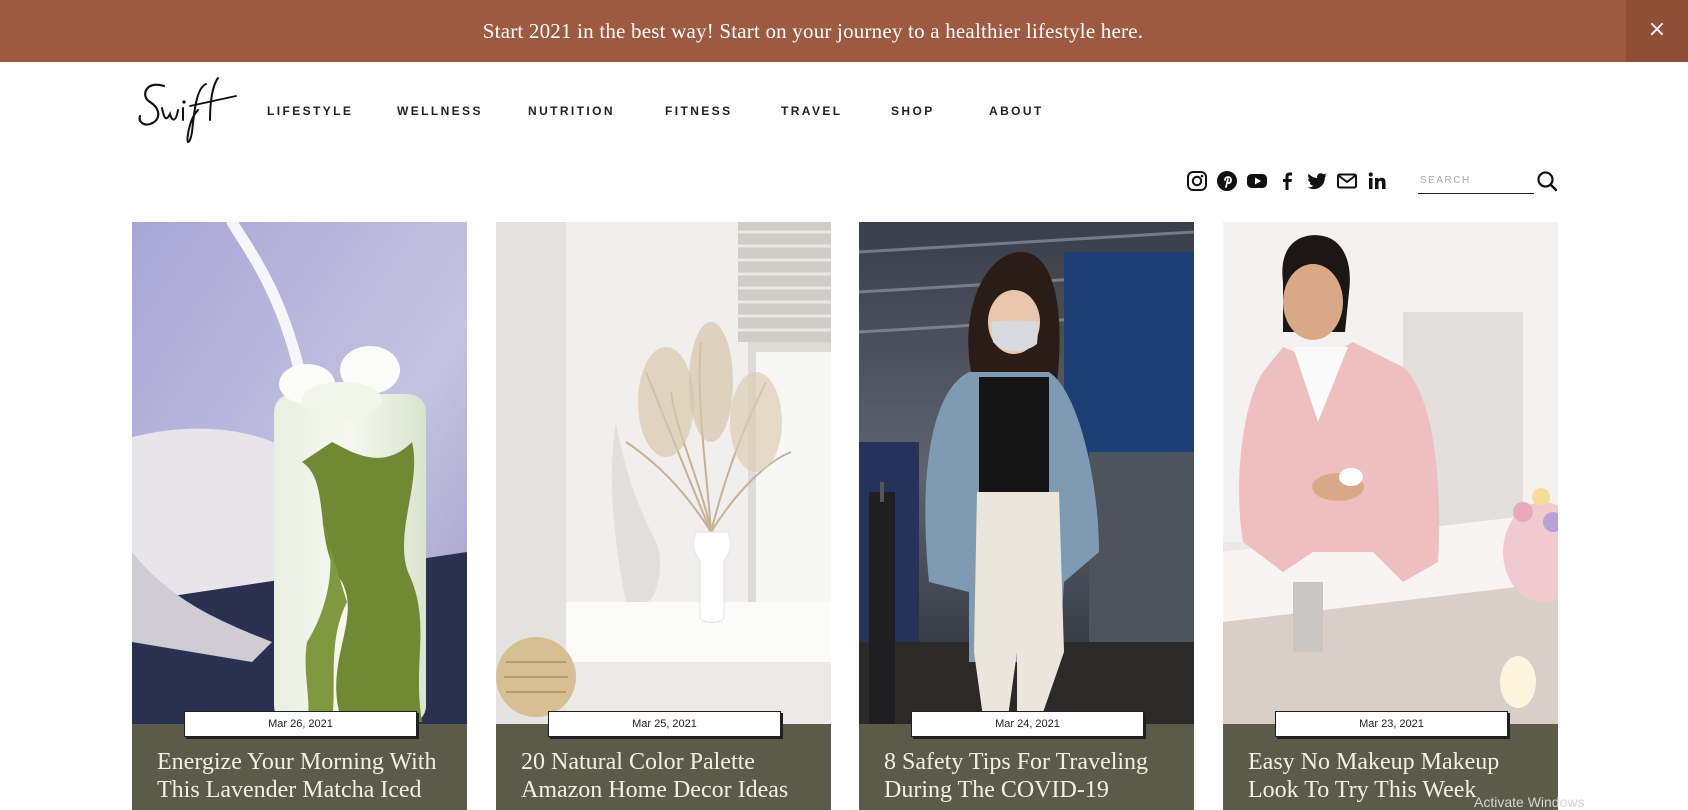  What do you see at coordinates (664, 724) in the screenshot?
I see `post-date: Mar 25, 2021` at bounding box center [664, 724].